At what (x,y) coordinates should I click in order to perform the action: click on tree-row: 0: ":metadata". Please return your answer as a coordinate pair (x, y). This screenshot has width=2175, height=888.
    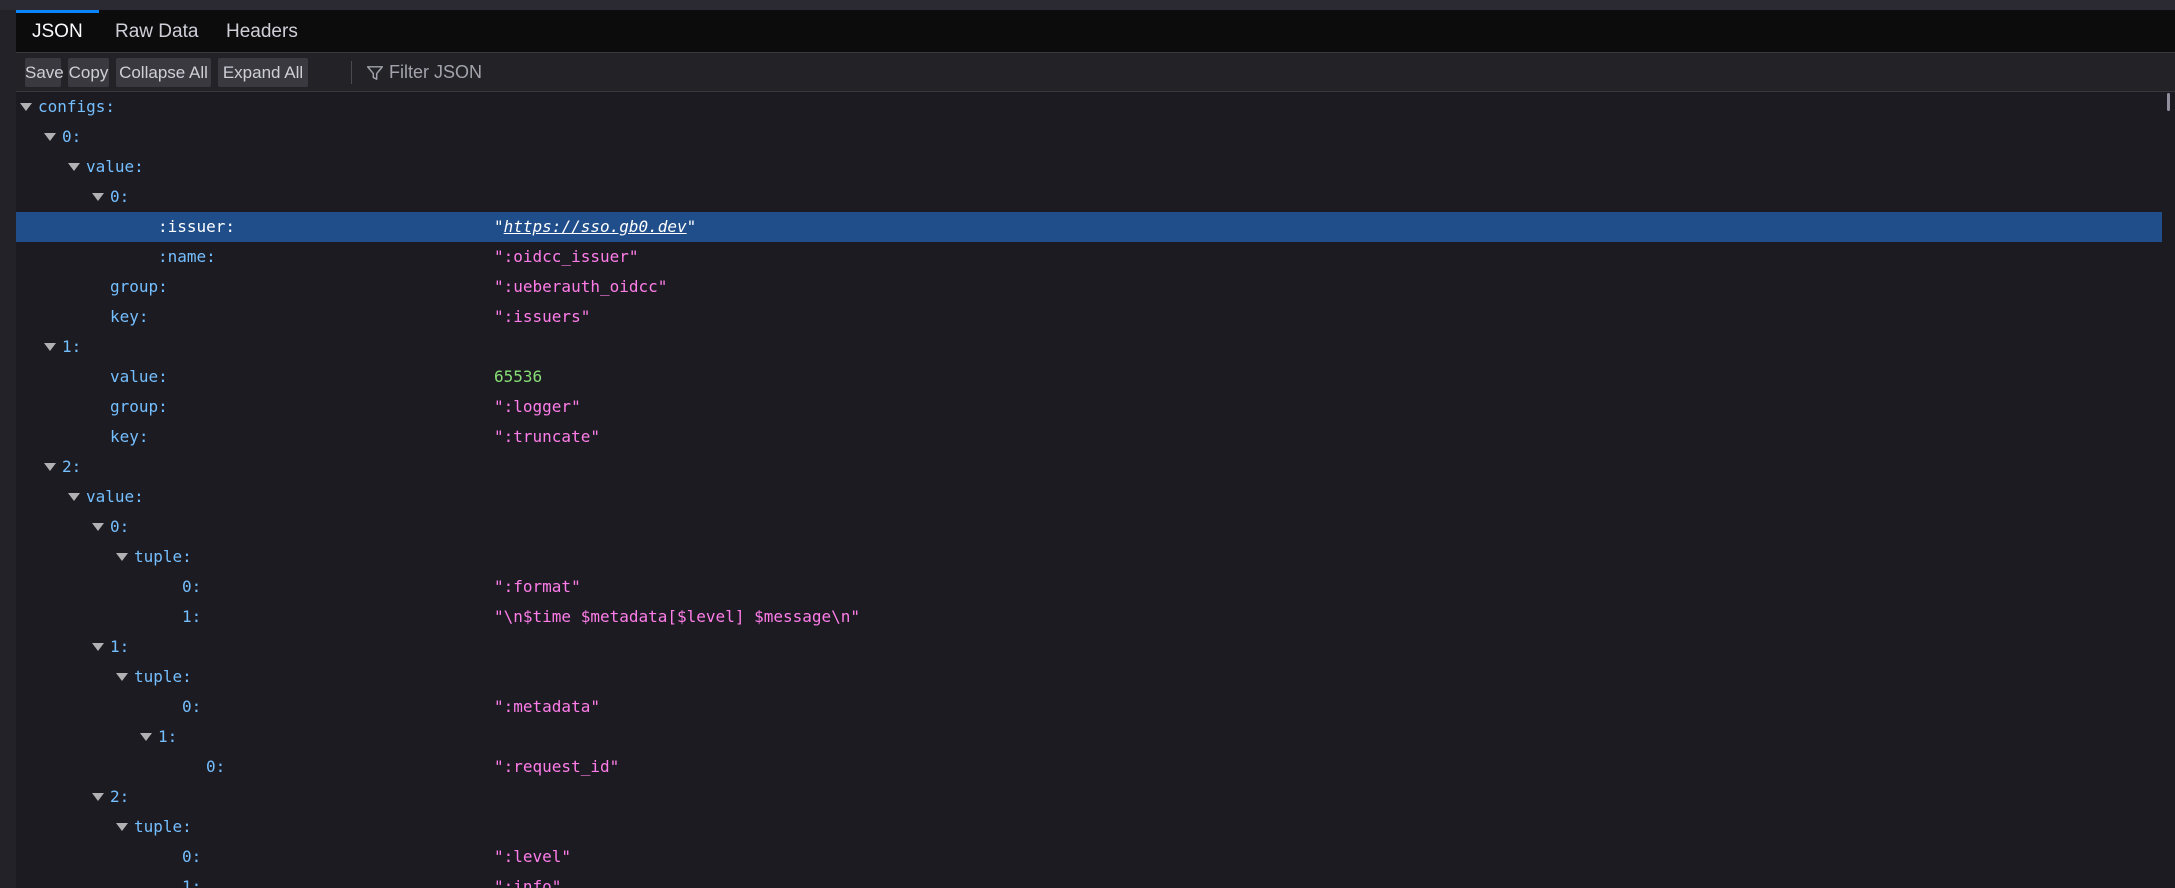
    Looking at the image, I should click on (1089, 707).